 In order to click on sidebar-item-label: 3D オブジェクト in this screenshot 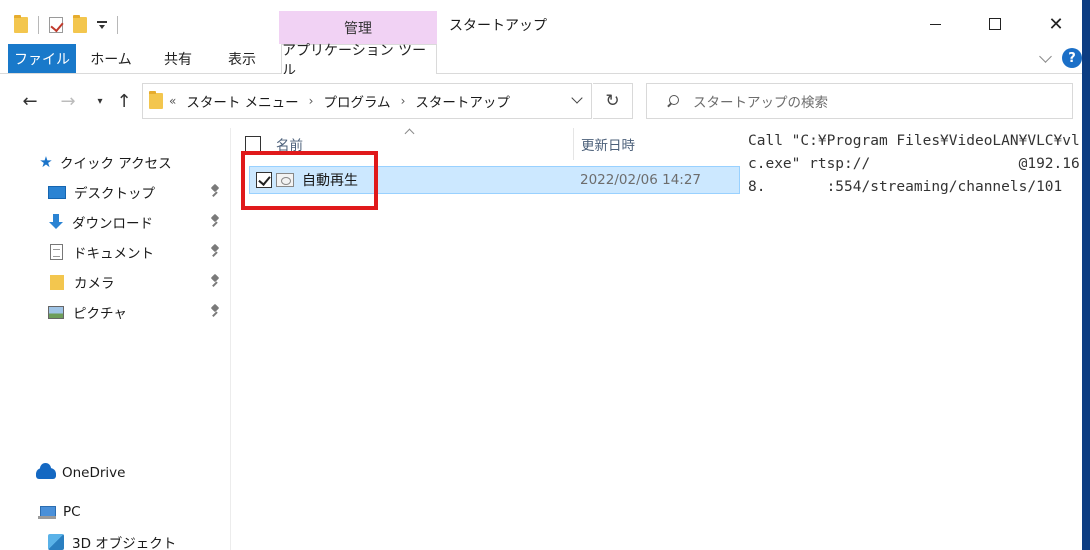, I will do `click(124, 543)`.